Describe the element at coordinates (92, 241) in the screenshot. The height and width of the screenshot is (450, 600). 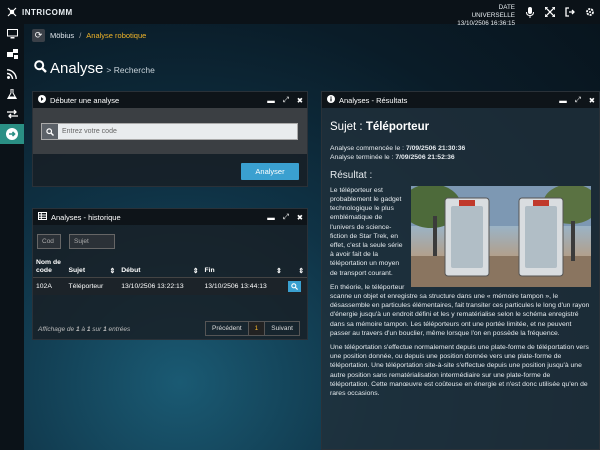
I see `filter-subject-input: Sujet` at that location.